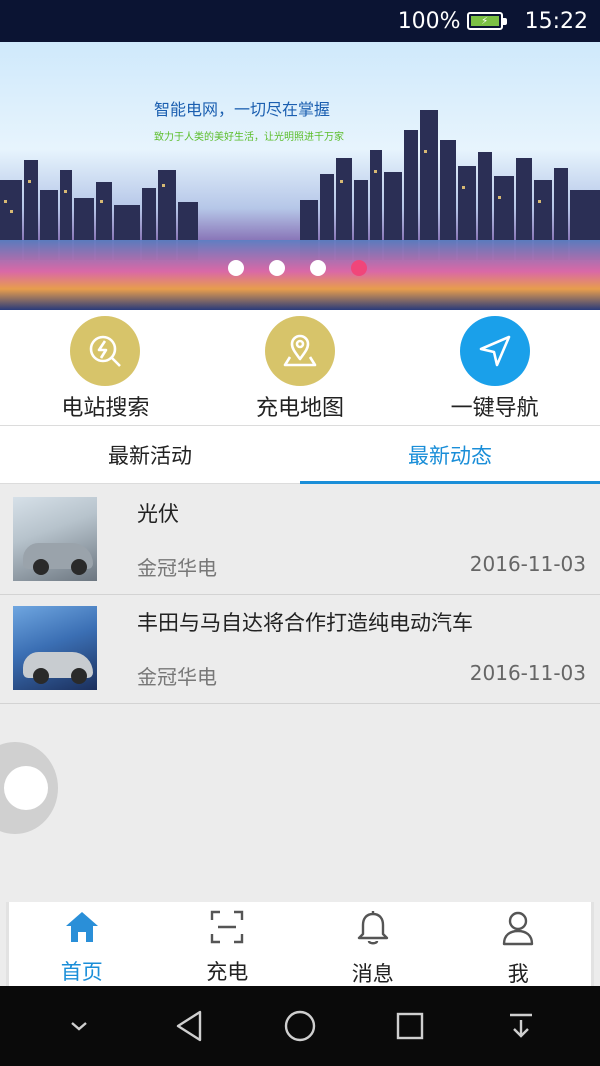 The height and width of the screenshot is (1066, 600). Describe the element at coordinates (429, 21) in the screenshot. I see `battery-percent: 100%` at that location.